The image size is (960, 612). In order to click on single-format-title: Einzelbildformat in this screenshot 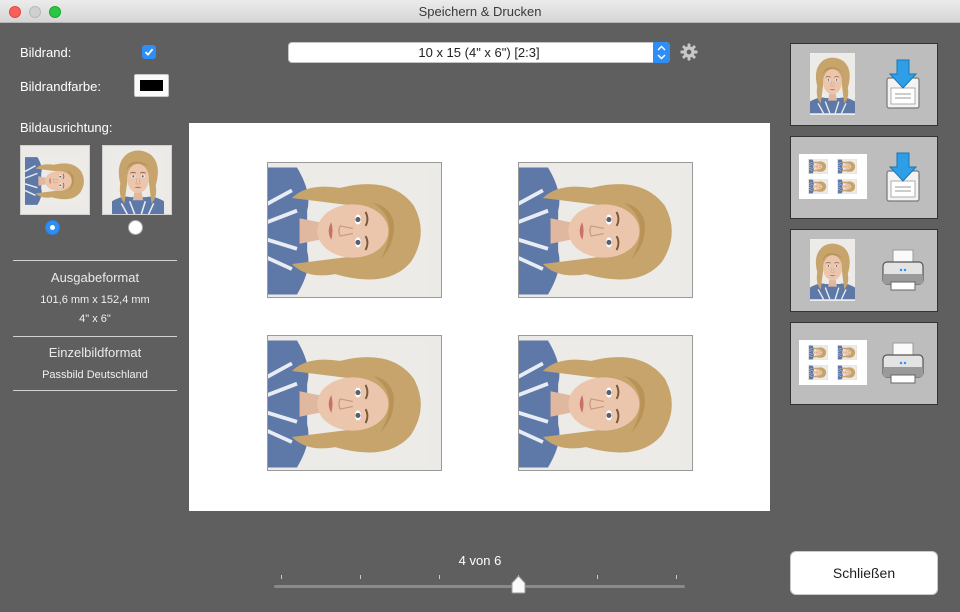, I will do `click(95, 352)`.